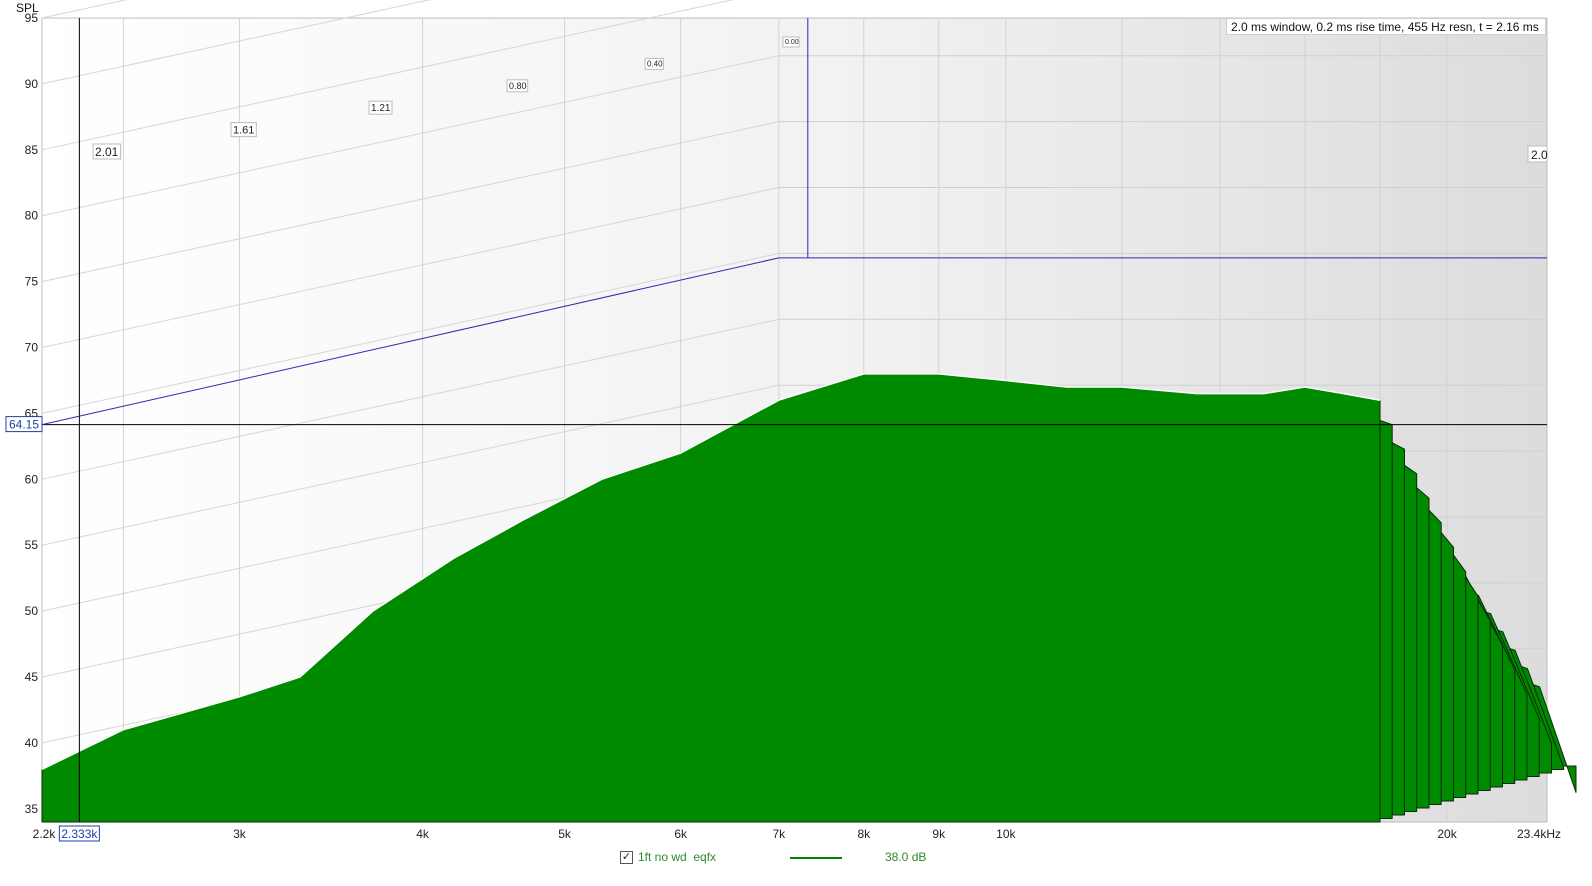 The width and height of the screenshot is (1592, 886). Describe the element at coordinates (240, 834) in the screenshot. I see `x-tick-label: 3k` at that location.